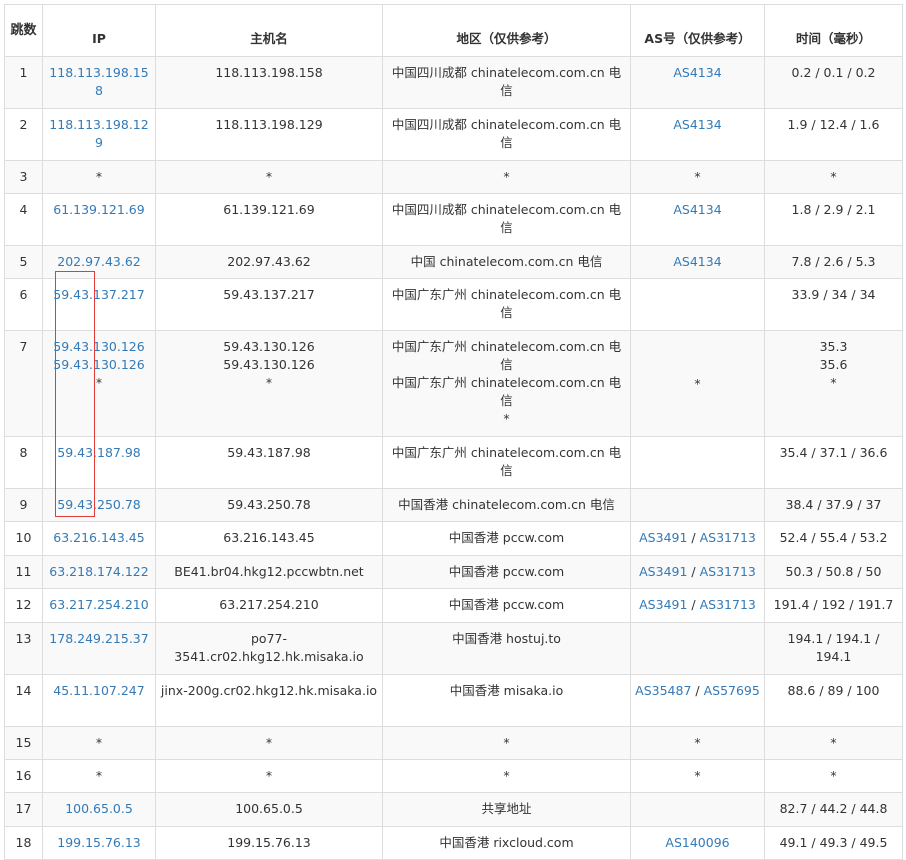 This screenshot has width=906, height=860. I want to click on hop-number: 10, so click(23, 537).